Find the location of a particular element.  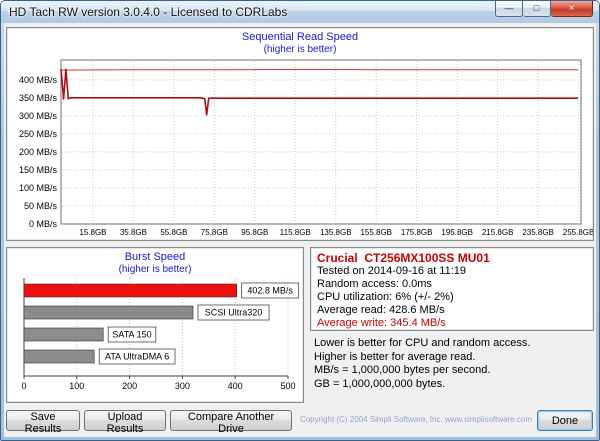

svg-text: ATA UltraDMA 6 is located at coordinates (137, 357).